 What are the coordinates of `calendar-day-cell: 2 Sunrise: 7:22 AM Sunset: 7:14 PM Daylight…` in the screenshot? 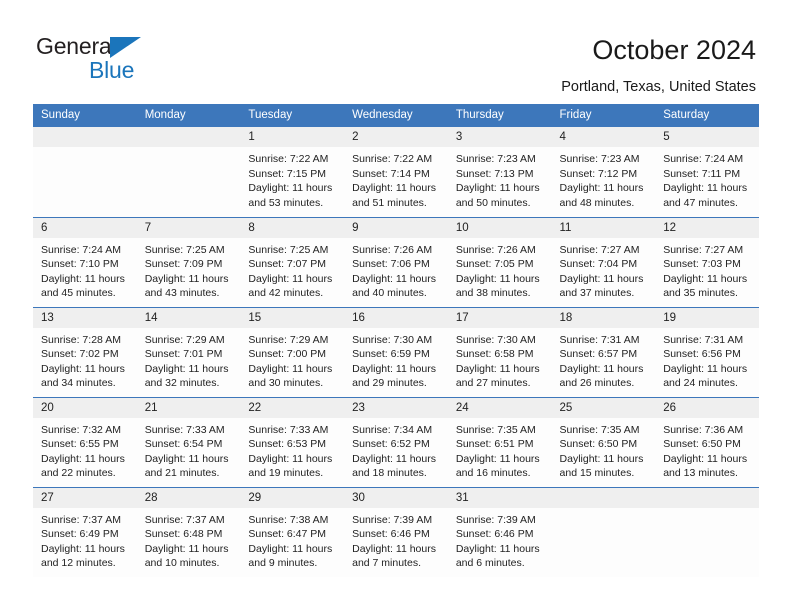 It's located at (396, 172).